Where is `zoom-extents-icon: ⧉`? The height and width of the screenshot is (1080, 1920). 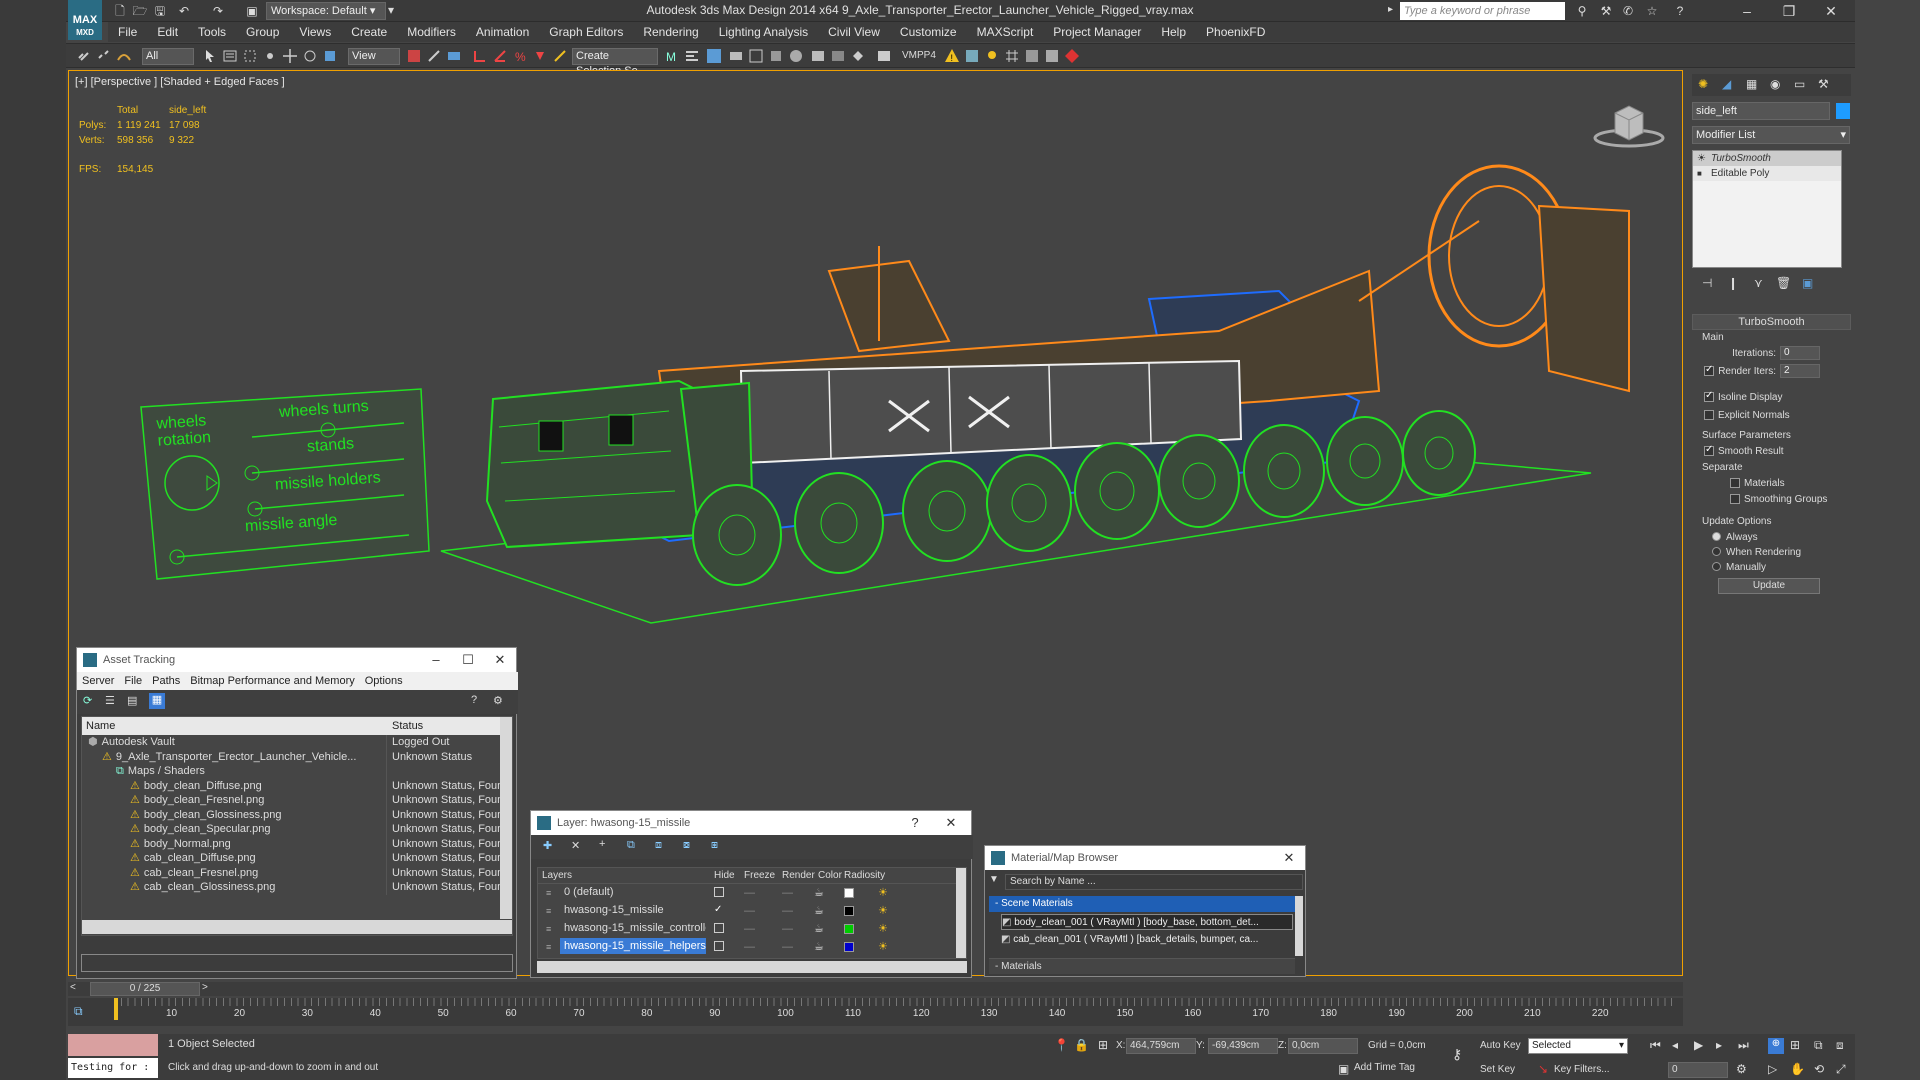 zoom-extents-icon: ⧉ is located at coordinates (1818, 1045).